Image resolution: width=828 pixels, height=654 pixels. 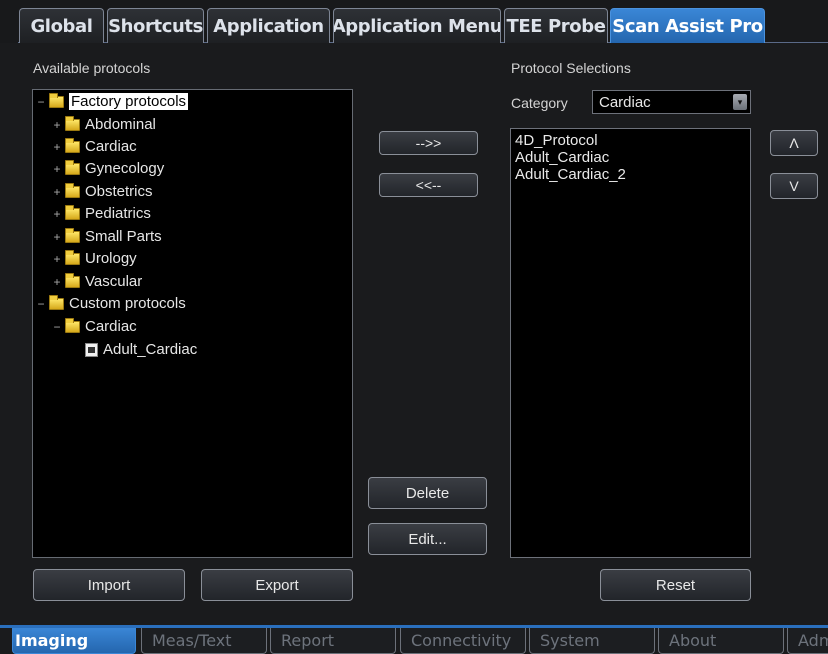 What do you see at coordinates (268, 25) in the screenshot?
I see `tab-application: Application` at bounding box center [268, 25].